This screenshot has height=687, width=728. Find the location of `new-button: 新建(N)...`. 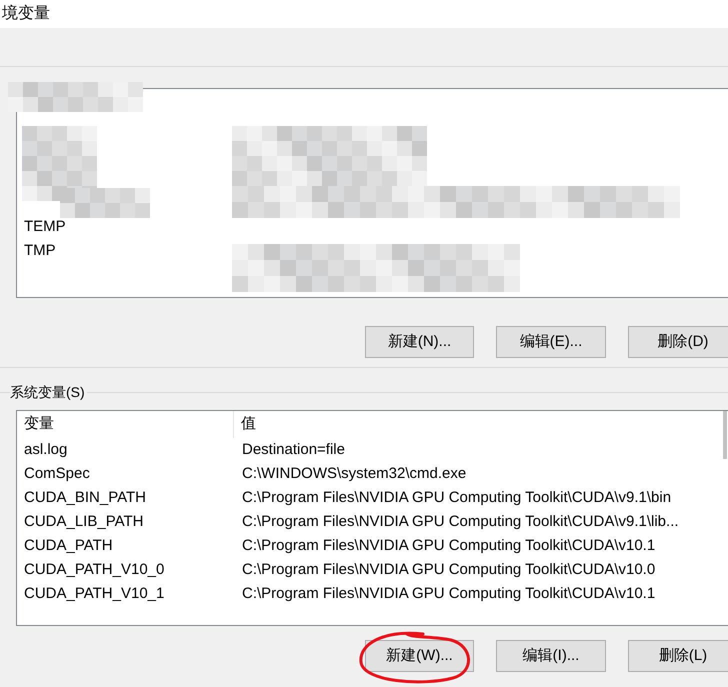

new-button: 新建(N)... is located at coordinates (419, 342).